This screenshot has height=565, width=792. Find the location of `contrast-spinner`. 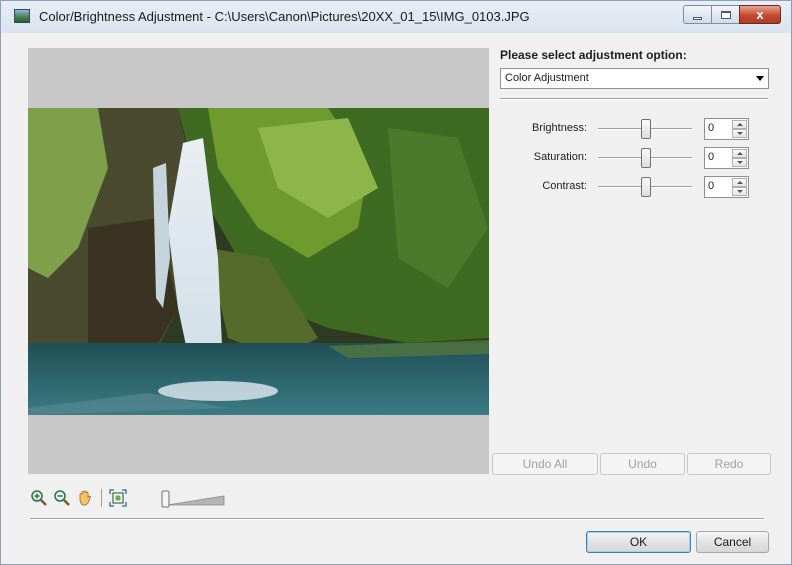

contrast-spinner is located at coordinates (739, 187).